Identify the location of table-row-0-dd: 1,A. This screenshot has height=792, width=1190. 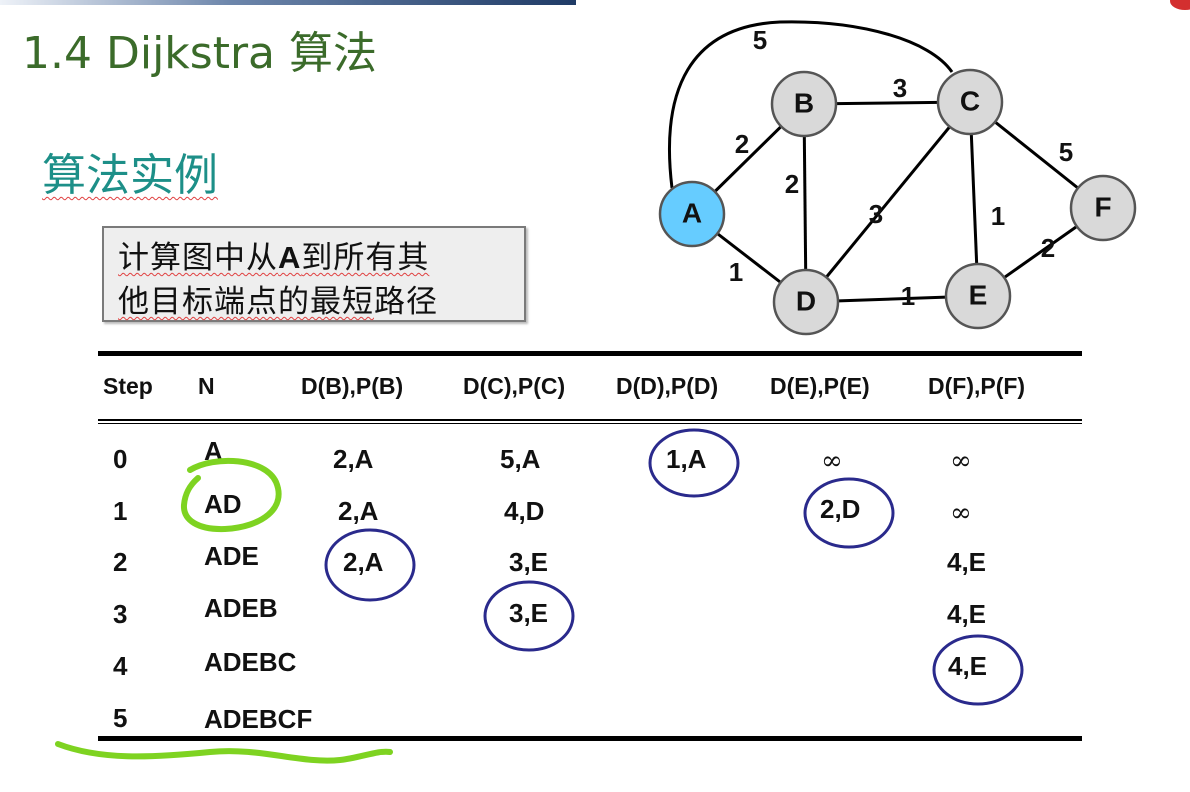
(686, 459).